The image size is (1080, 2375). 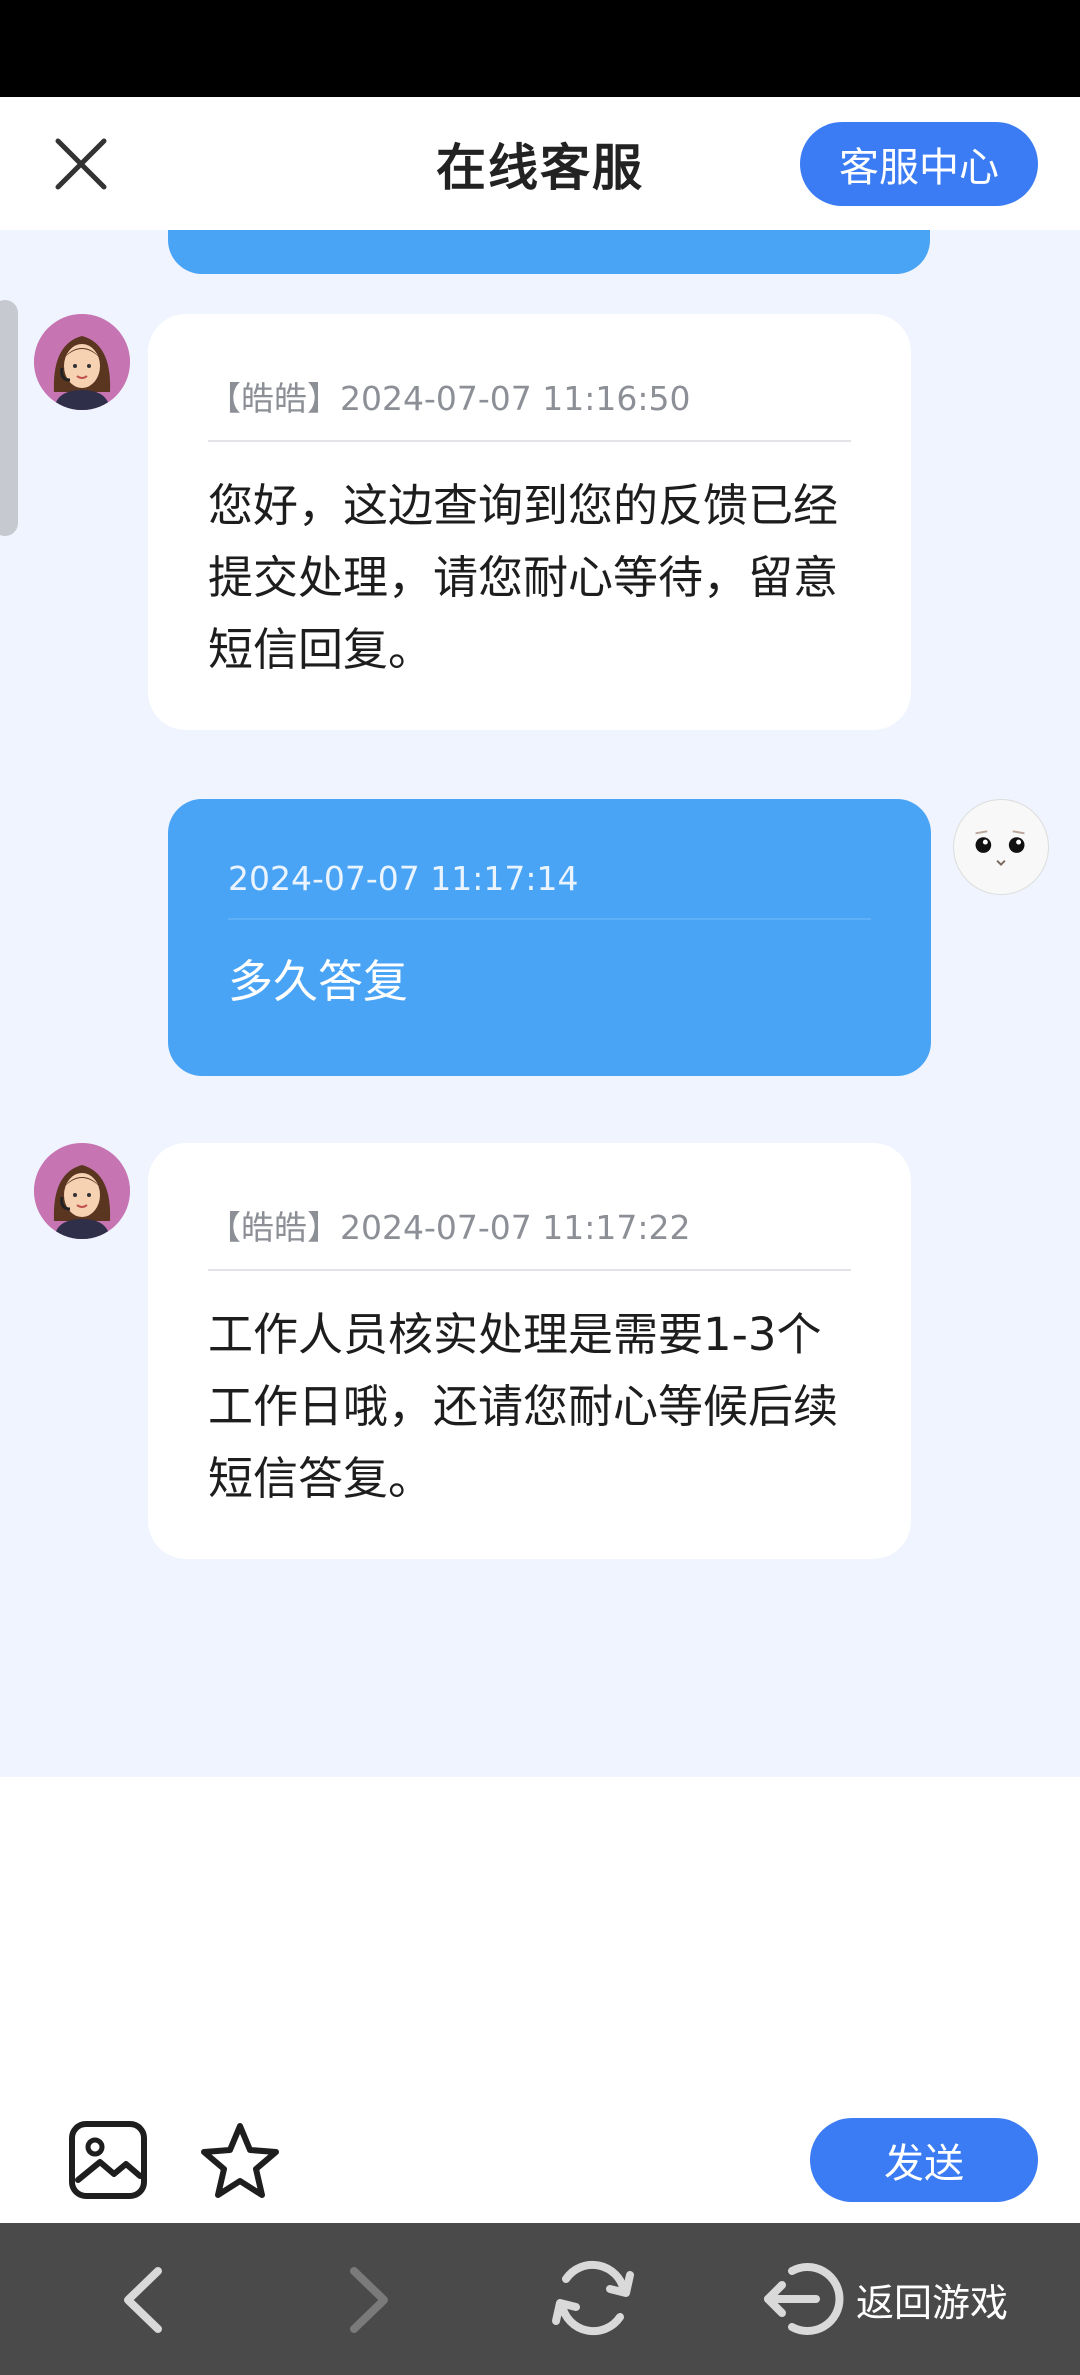 I want to click on scrollbar, so click(x=9, y=418).